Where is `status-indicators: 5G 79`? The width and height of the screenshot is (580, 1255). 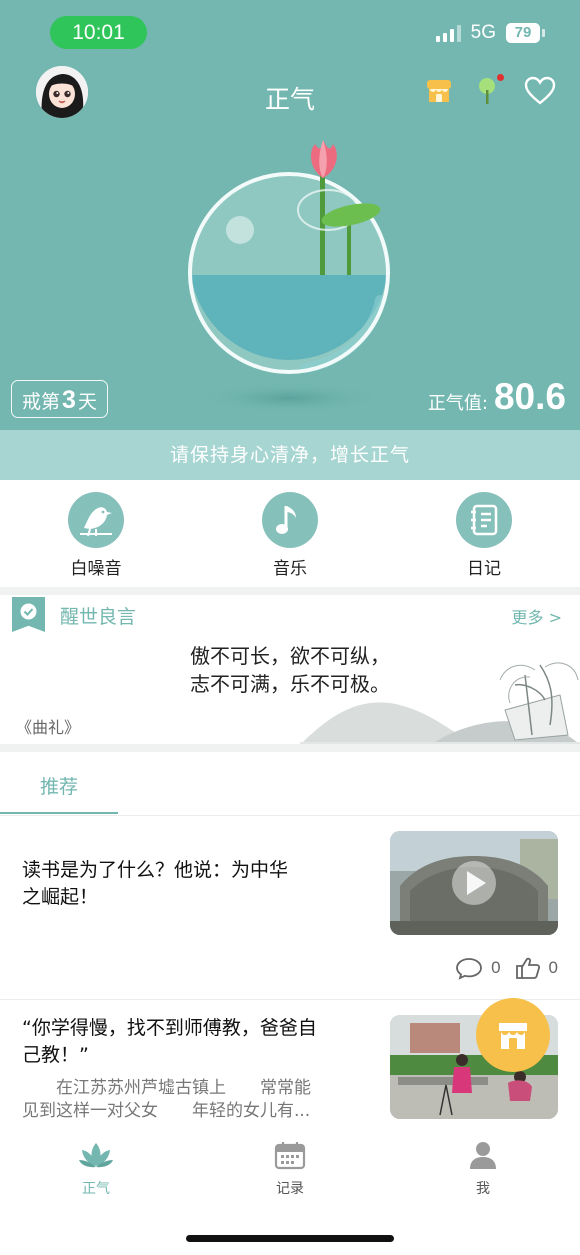 status-indicators: 5G 79 is located at coordinates (490, 33).